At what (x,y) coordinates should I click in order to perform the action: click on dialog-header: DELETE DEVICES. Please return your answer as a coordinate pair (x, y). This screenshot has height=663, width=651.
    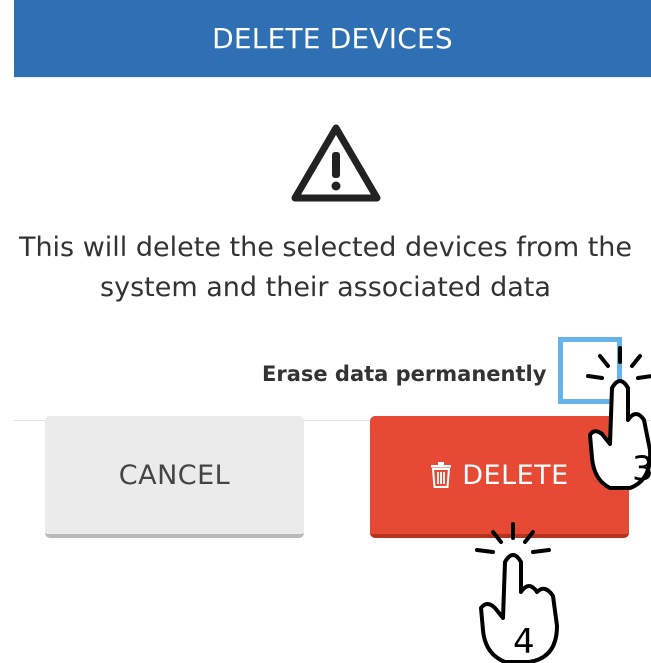
    Looking at the image, I should click on (332, 38).